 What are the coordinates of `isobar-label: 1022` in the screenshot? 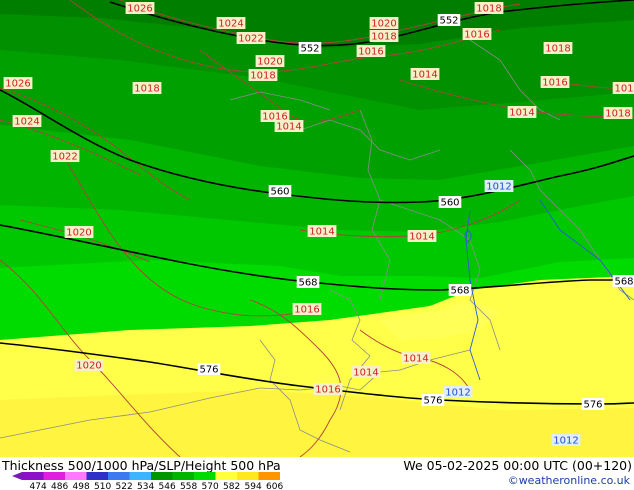 It's located at (251, 38).